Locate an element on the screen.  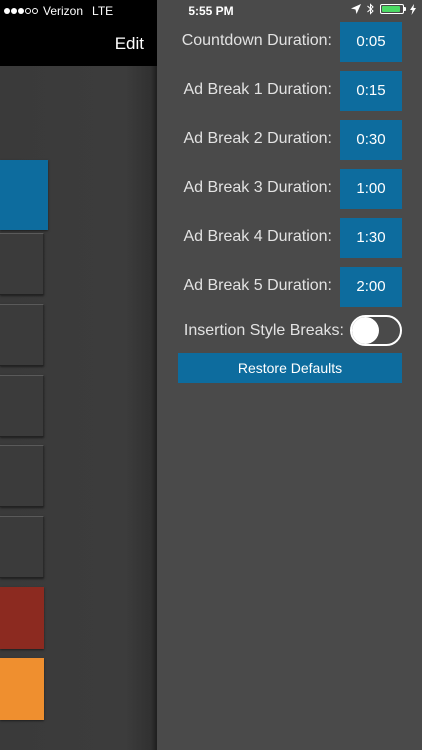
ad-break-2-row: Ad Break 2 Duration: 0:30 is located at coordinates (289, 140).